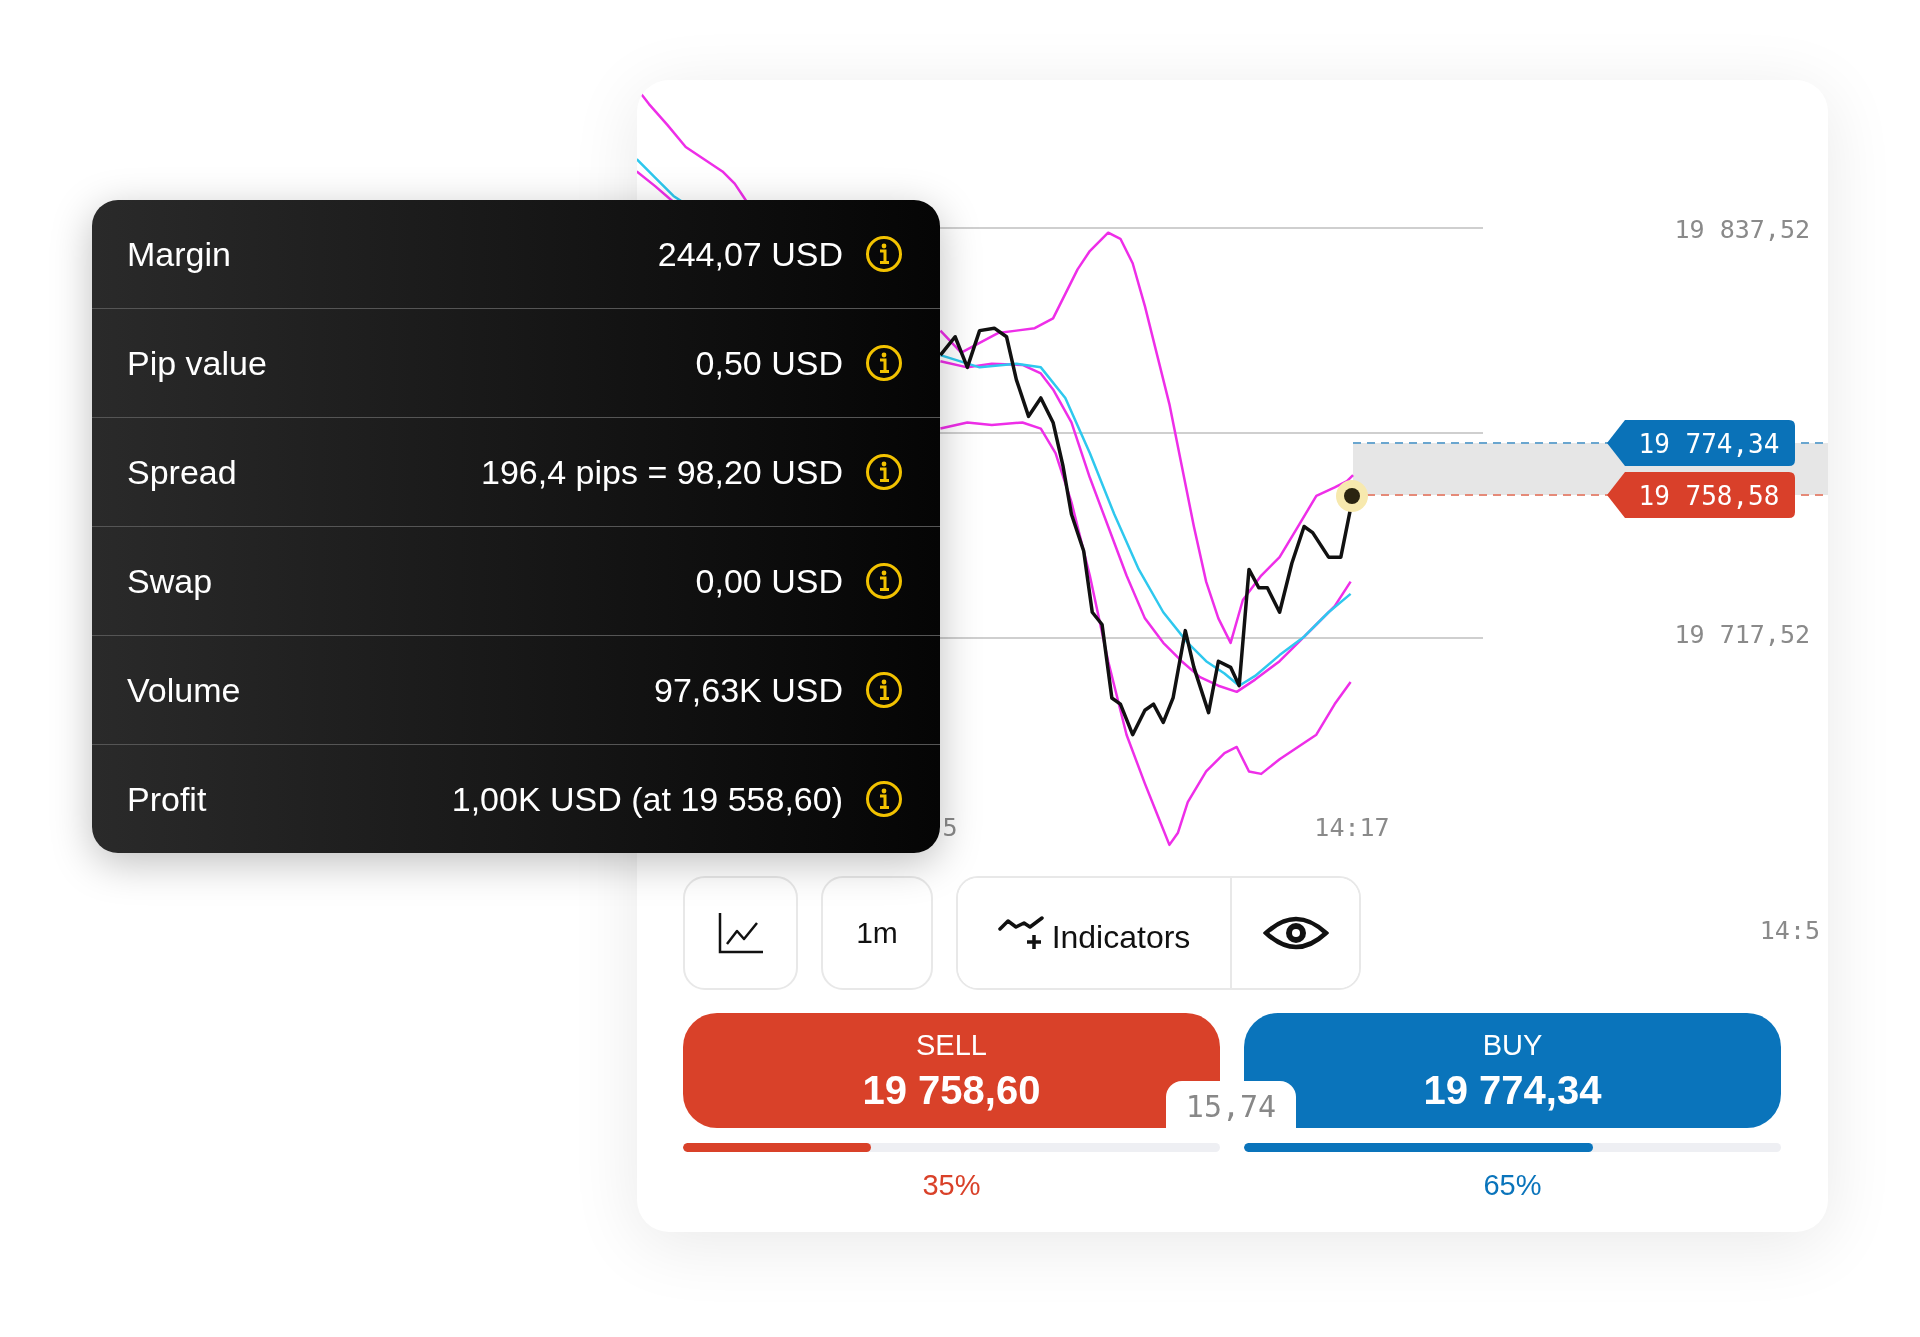  I want to click on info-label: Swap, so click(170, 581).